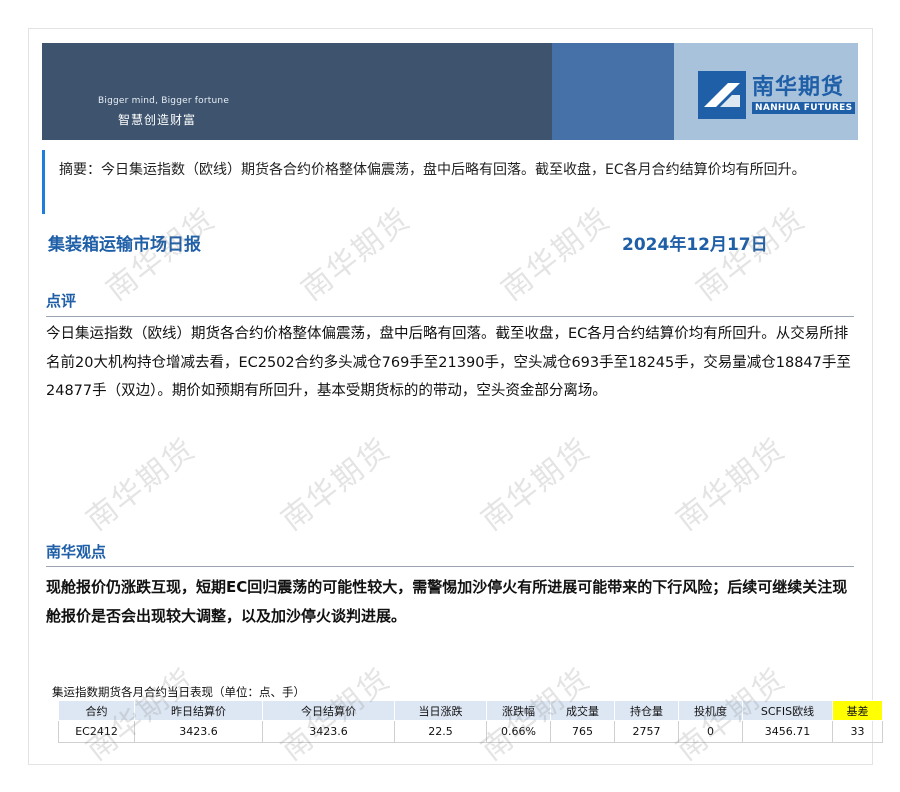 This screenshot has width=900, height=792. I want to click on col-header-prev-settle: 昨日结算价, so click(198, 710).